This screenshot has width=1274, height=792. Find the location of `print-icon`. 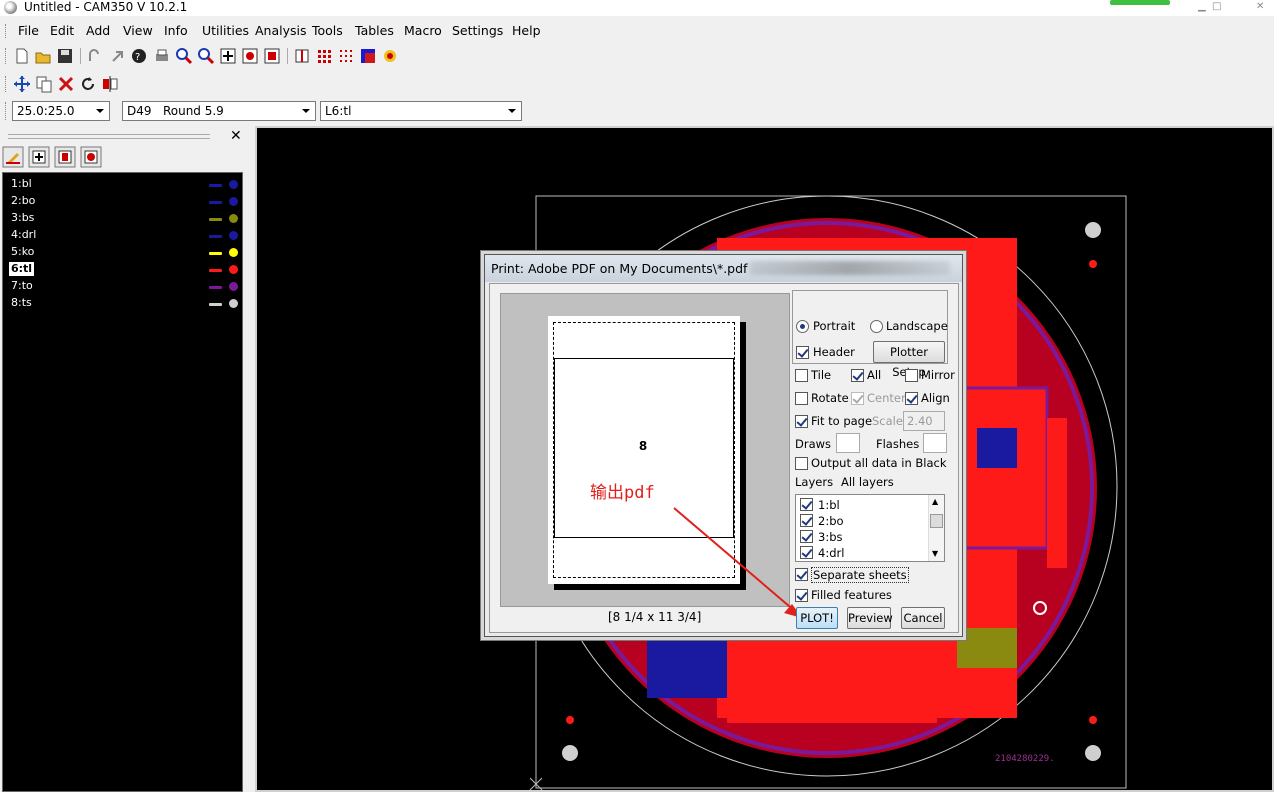

print-icon is located at coordinates (162, 56).